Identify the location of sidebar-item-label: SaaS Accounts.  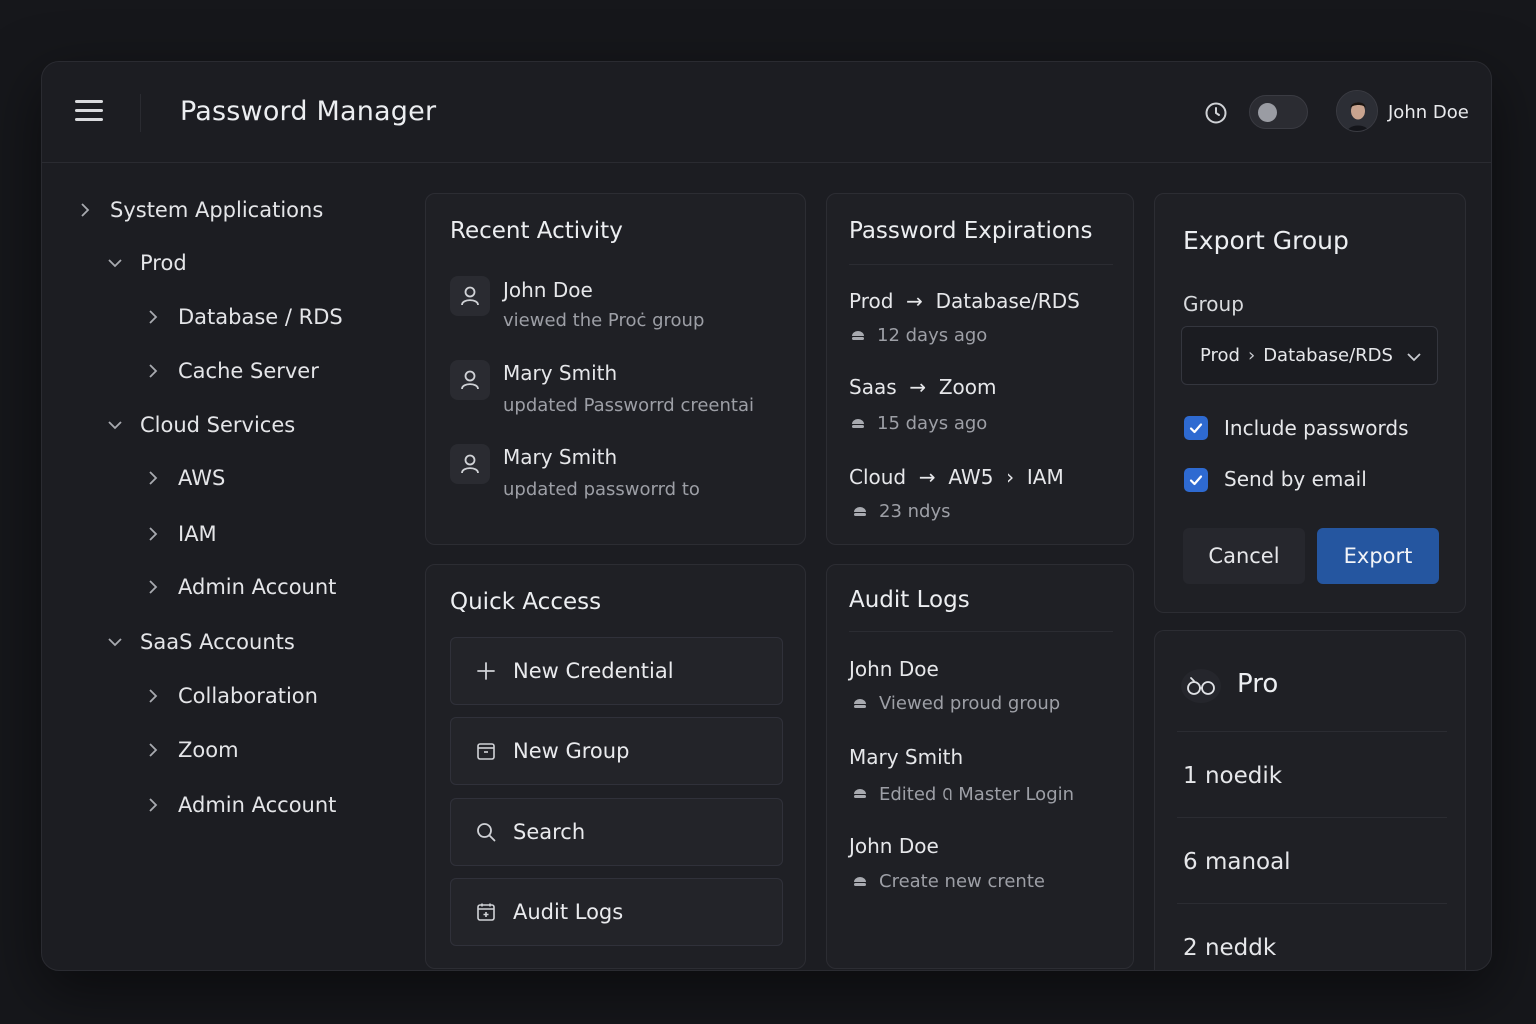
(217, 642).